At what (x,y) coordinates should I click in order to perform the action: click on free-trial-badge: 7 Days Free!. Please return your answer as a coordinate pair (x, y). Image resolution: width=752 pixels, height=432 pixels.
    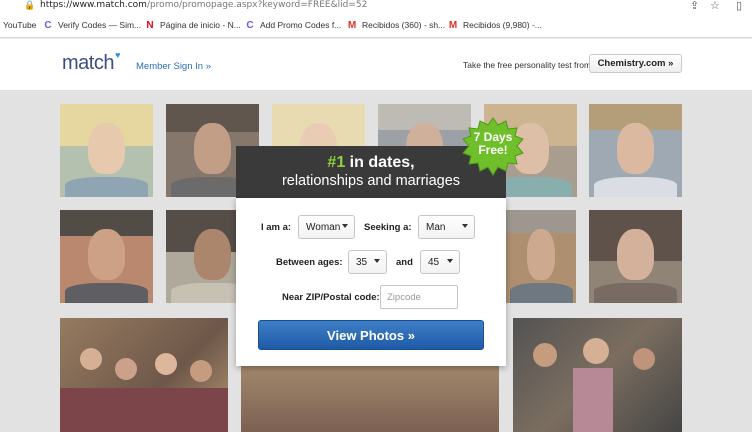
    Looking at the image, I should click on (493, 147).